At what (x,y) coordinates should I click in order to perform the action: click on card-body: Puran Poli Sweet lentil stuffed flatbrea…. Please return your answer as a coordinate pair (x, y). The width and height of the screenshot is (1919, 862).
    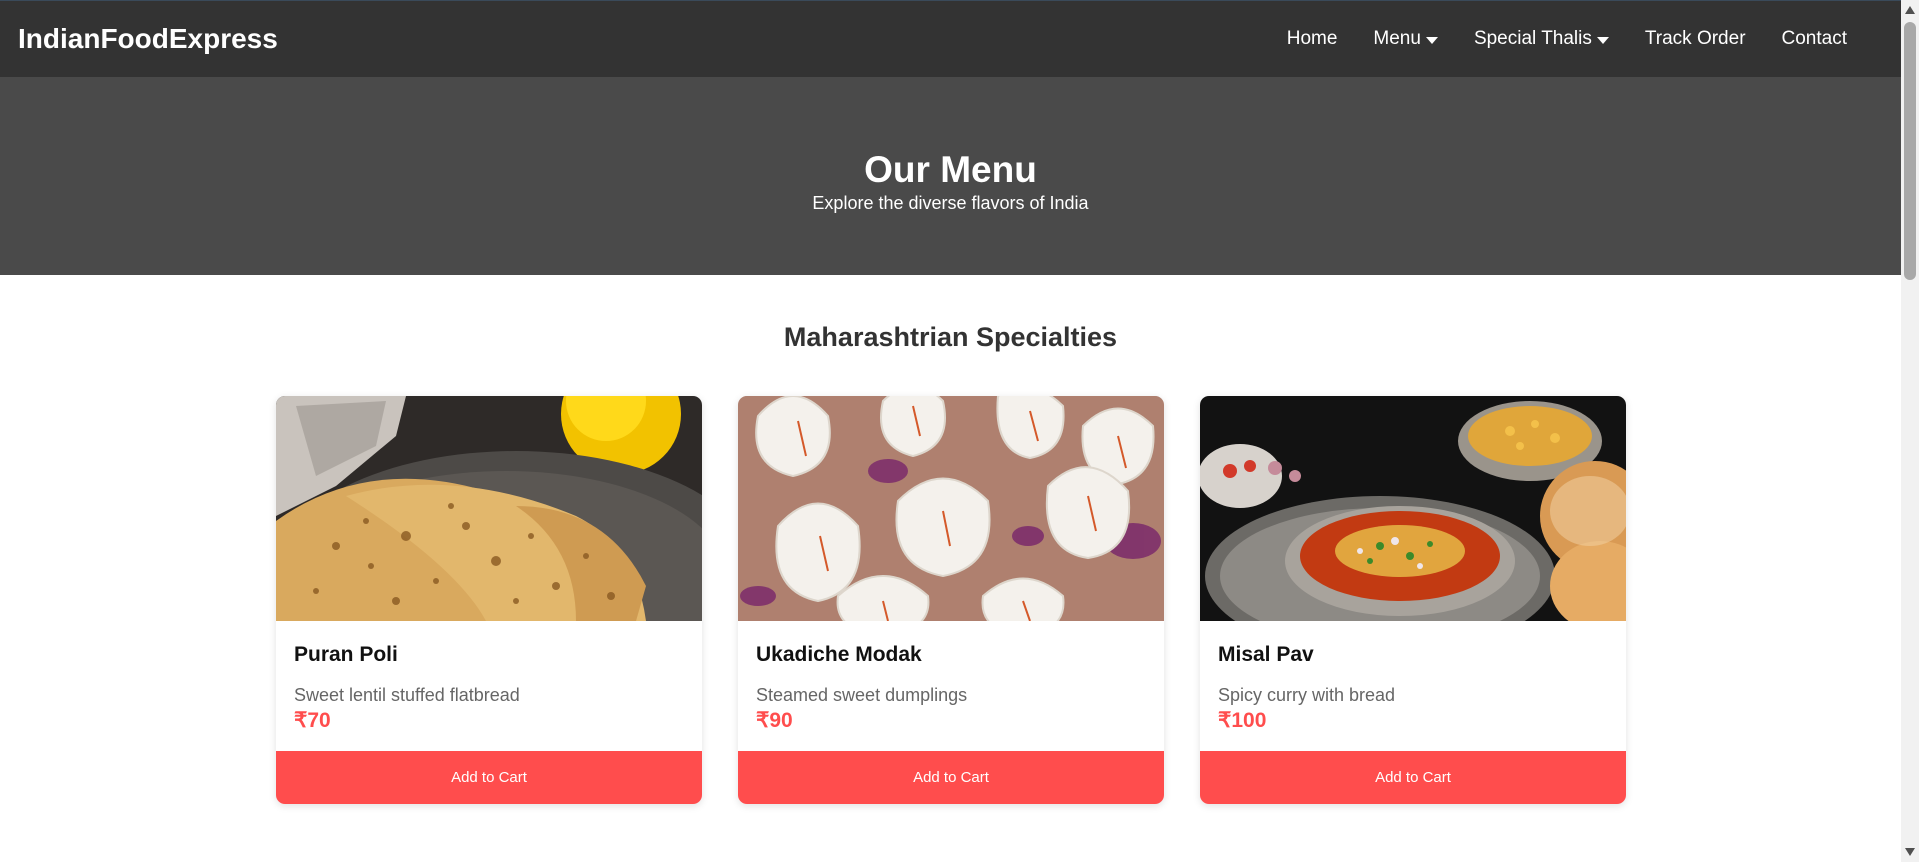
    Looking at the image, I should click on (489, 677).